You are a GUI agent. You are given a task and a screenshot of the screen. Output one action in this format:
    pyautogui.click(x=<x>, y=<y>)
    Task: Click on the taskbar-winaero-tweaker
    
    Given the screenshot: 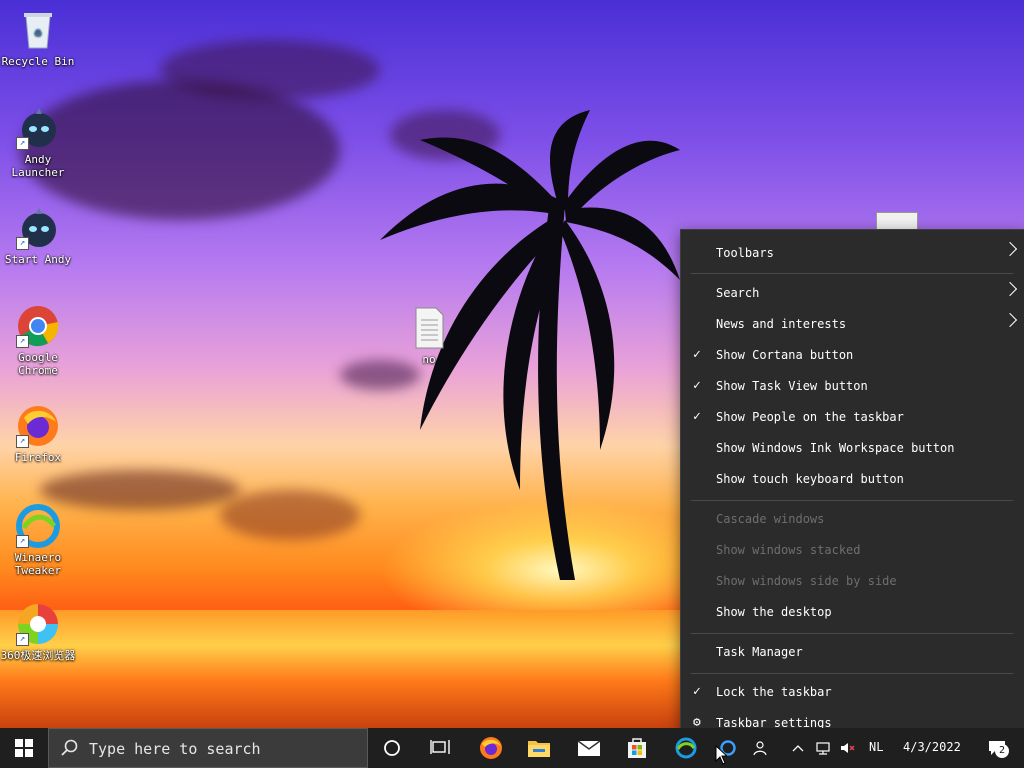 What is the action you would take?
    pyautogui.click(x=686, y=748)
    